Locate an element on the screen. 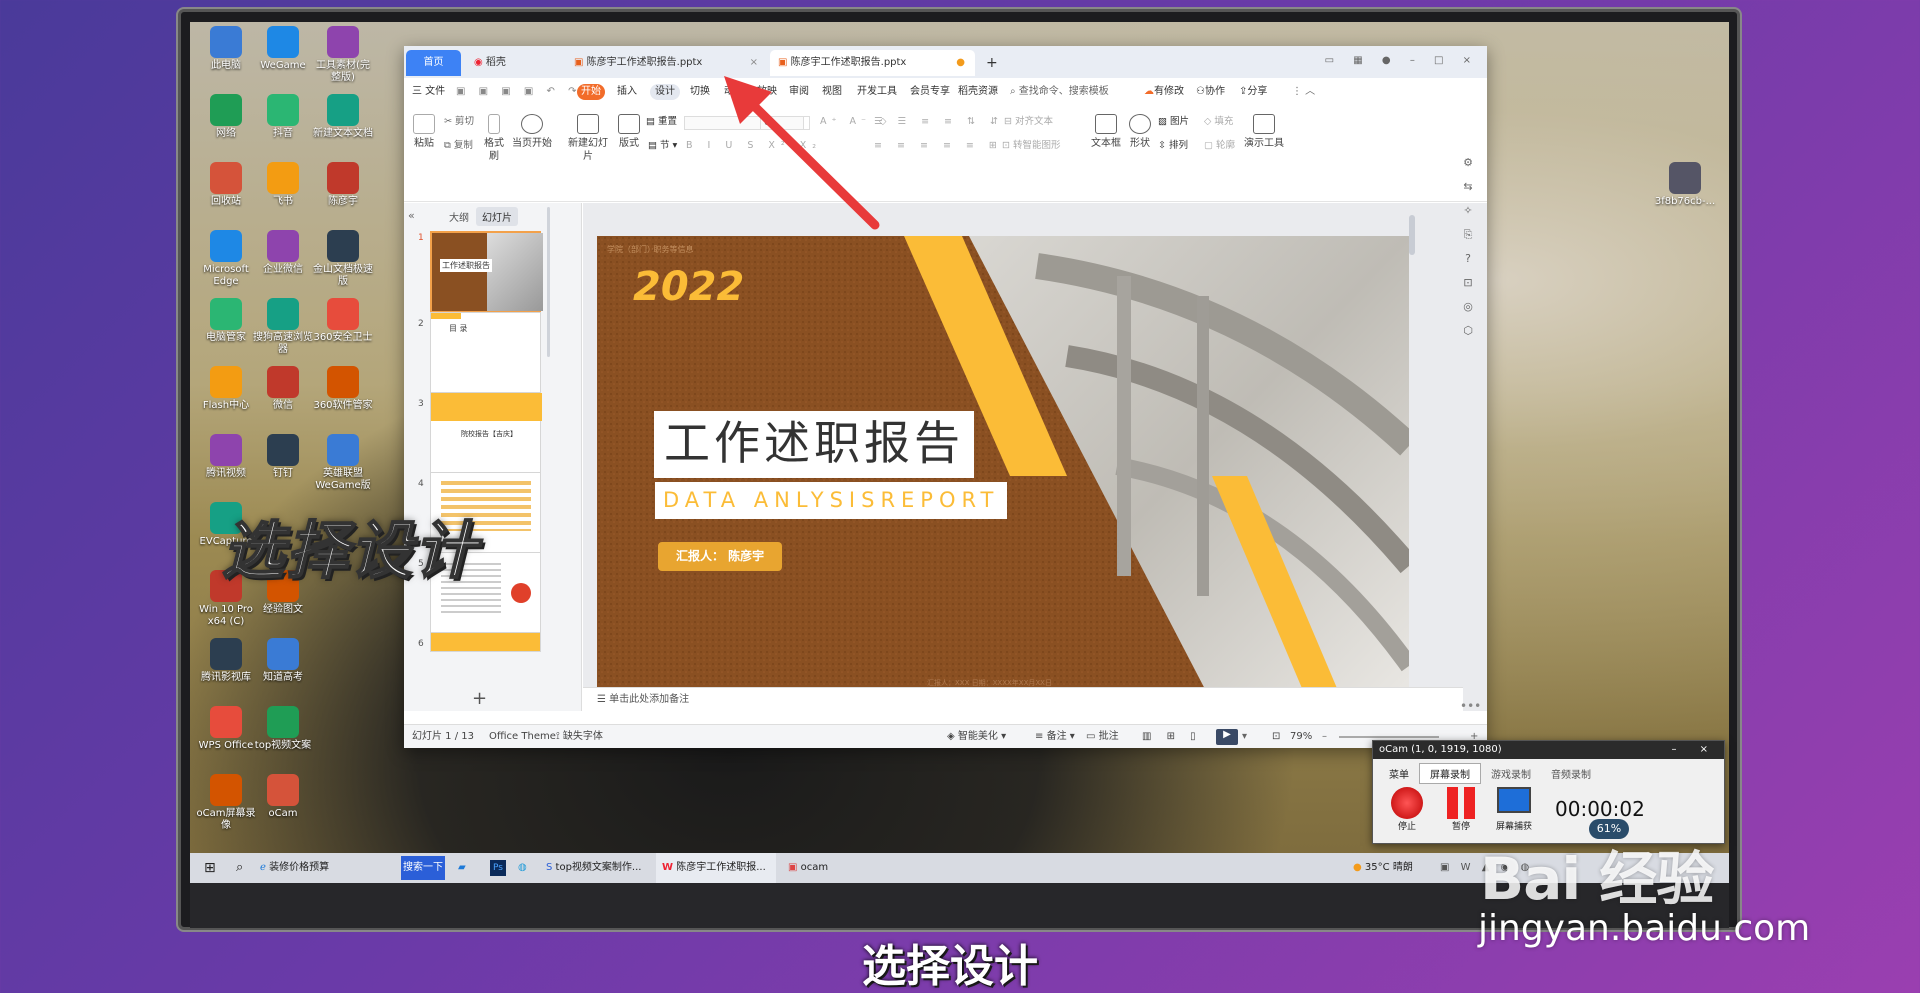 The width and height of the screenshot is (1920, 993). desktop-icon: 搜狗高速浏览器 is located at coordinates (283, 327).